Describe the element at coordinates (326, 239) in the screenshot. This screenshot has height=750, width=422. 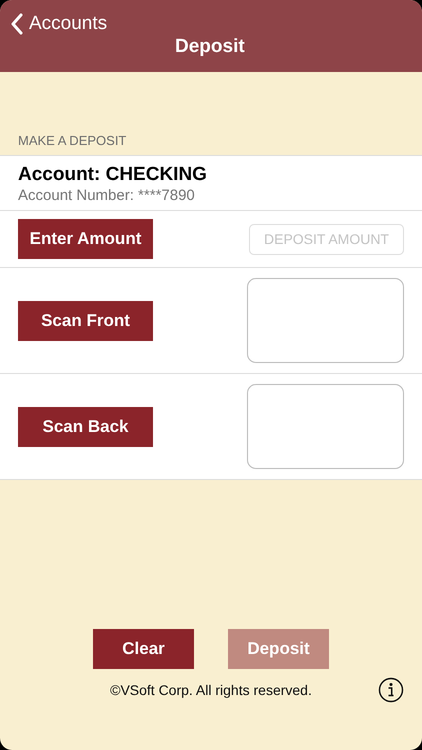
I see `amount-field: DEPOSIT AMOUNT` at that location.